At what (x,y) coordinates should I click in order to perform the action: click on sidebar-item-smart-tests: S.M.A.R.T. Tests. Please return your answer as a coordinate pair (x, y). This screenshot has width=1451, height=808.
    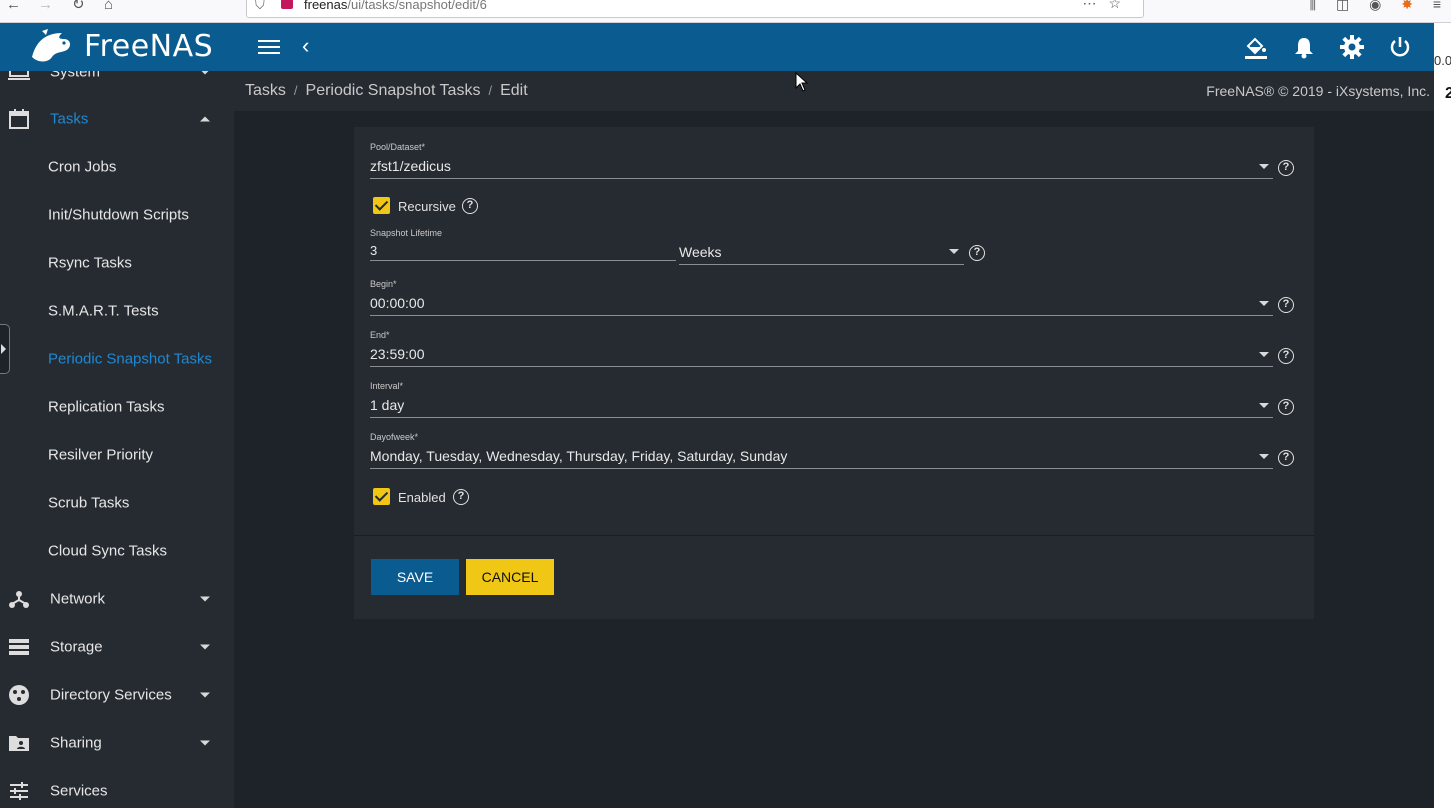
    Looking at the image, I should click on (117, 311).